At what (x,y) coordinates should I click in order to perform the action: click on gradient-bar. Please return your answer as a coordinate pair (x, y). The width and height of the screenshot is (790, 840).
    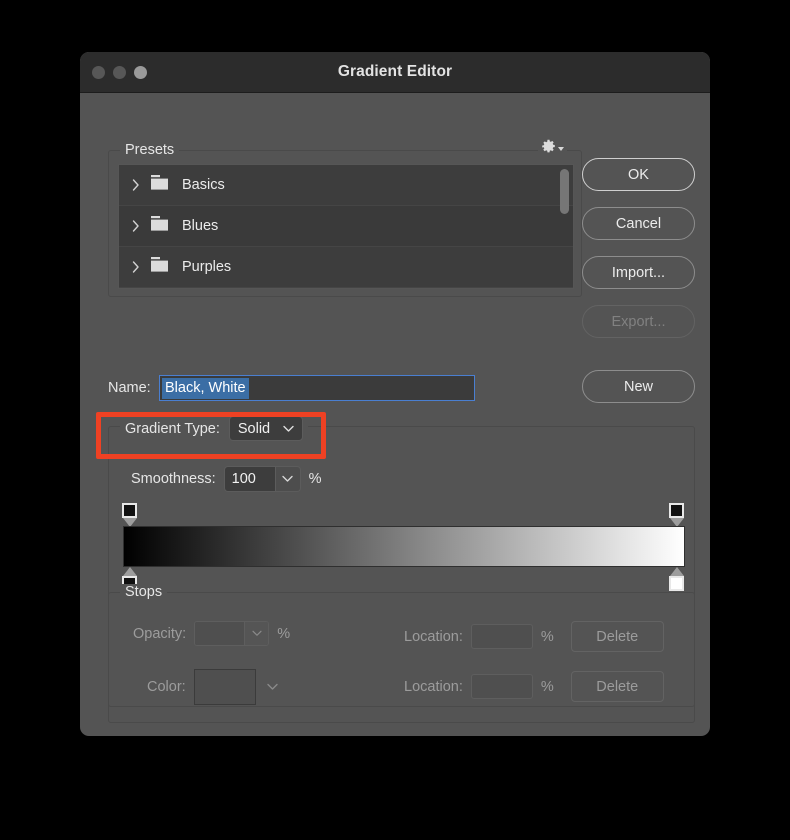
    Looking at the image, I should click on (404, 546).